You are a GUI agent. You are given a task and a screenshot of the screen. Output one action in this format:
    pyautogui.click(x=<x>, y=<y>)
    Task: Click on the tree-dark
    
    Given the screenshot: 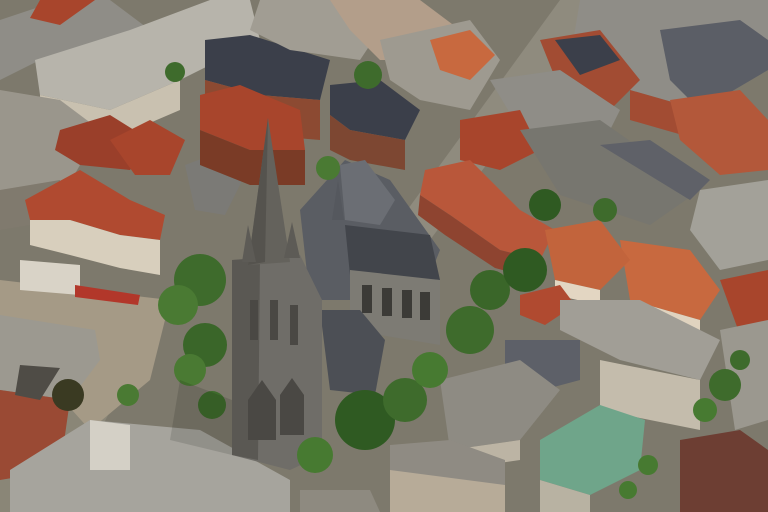 What is the action you would take?
    pyautogui.click(x=68, y=395)
    